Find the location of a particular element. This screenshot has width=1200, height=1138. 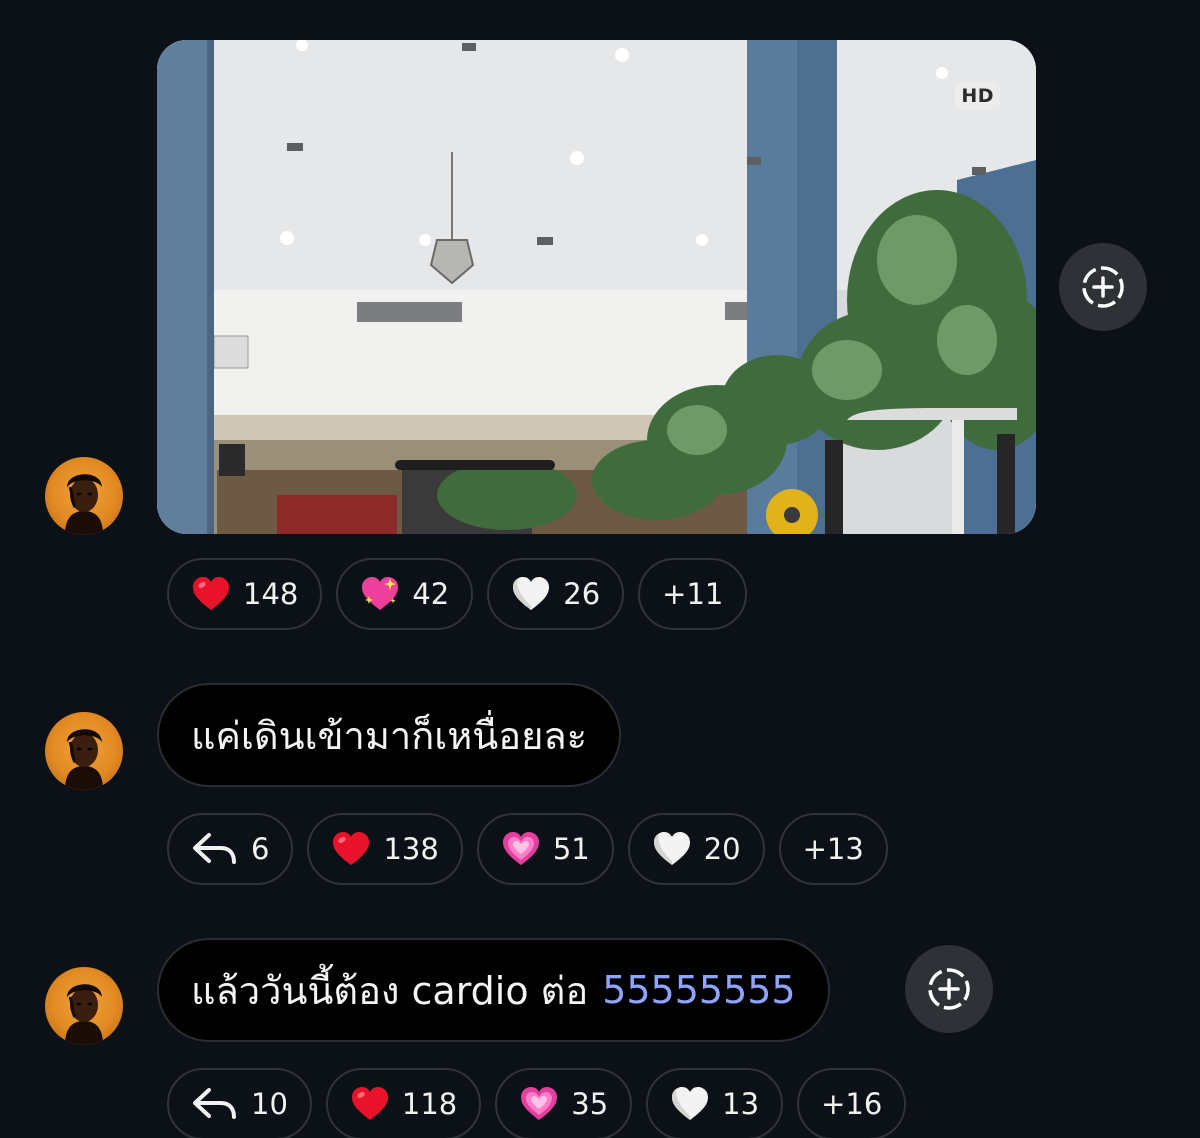

reaction-count: 20 is located at coordinates (722, 849).